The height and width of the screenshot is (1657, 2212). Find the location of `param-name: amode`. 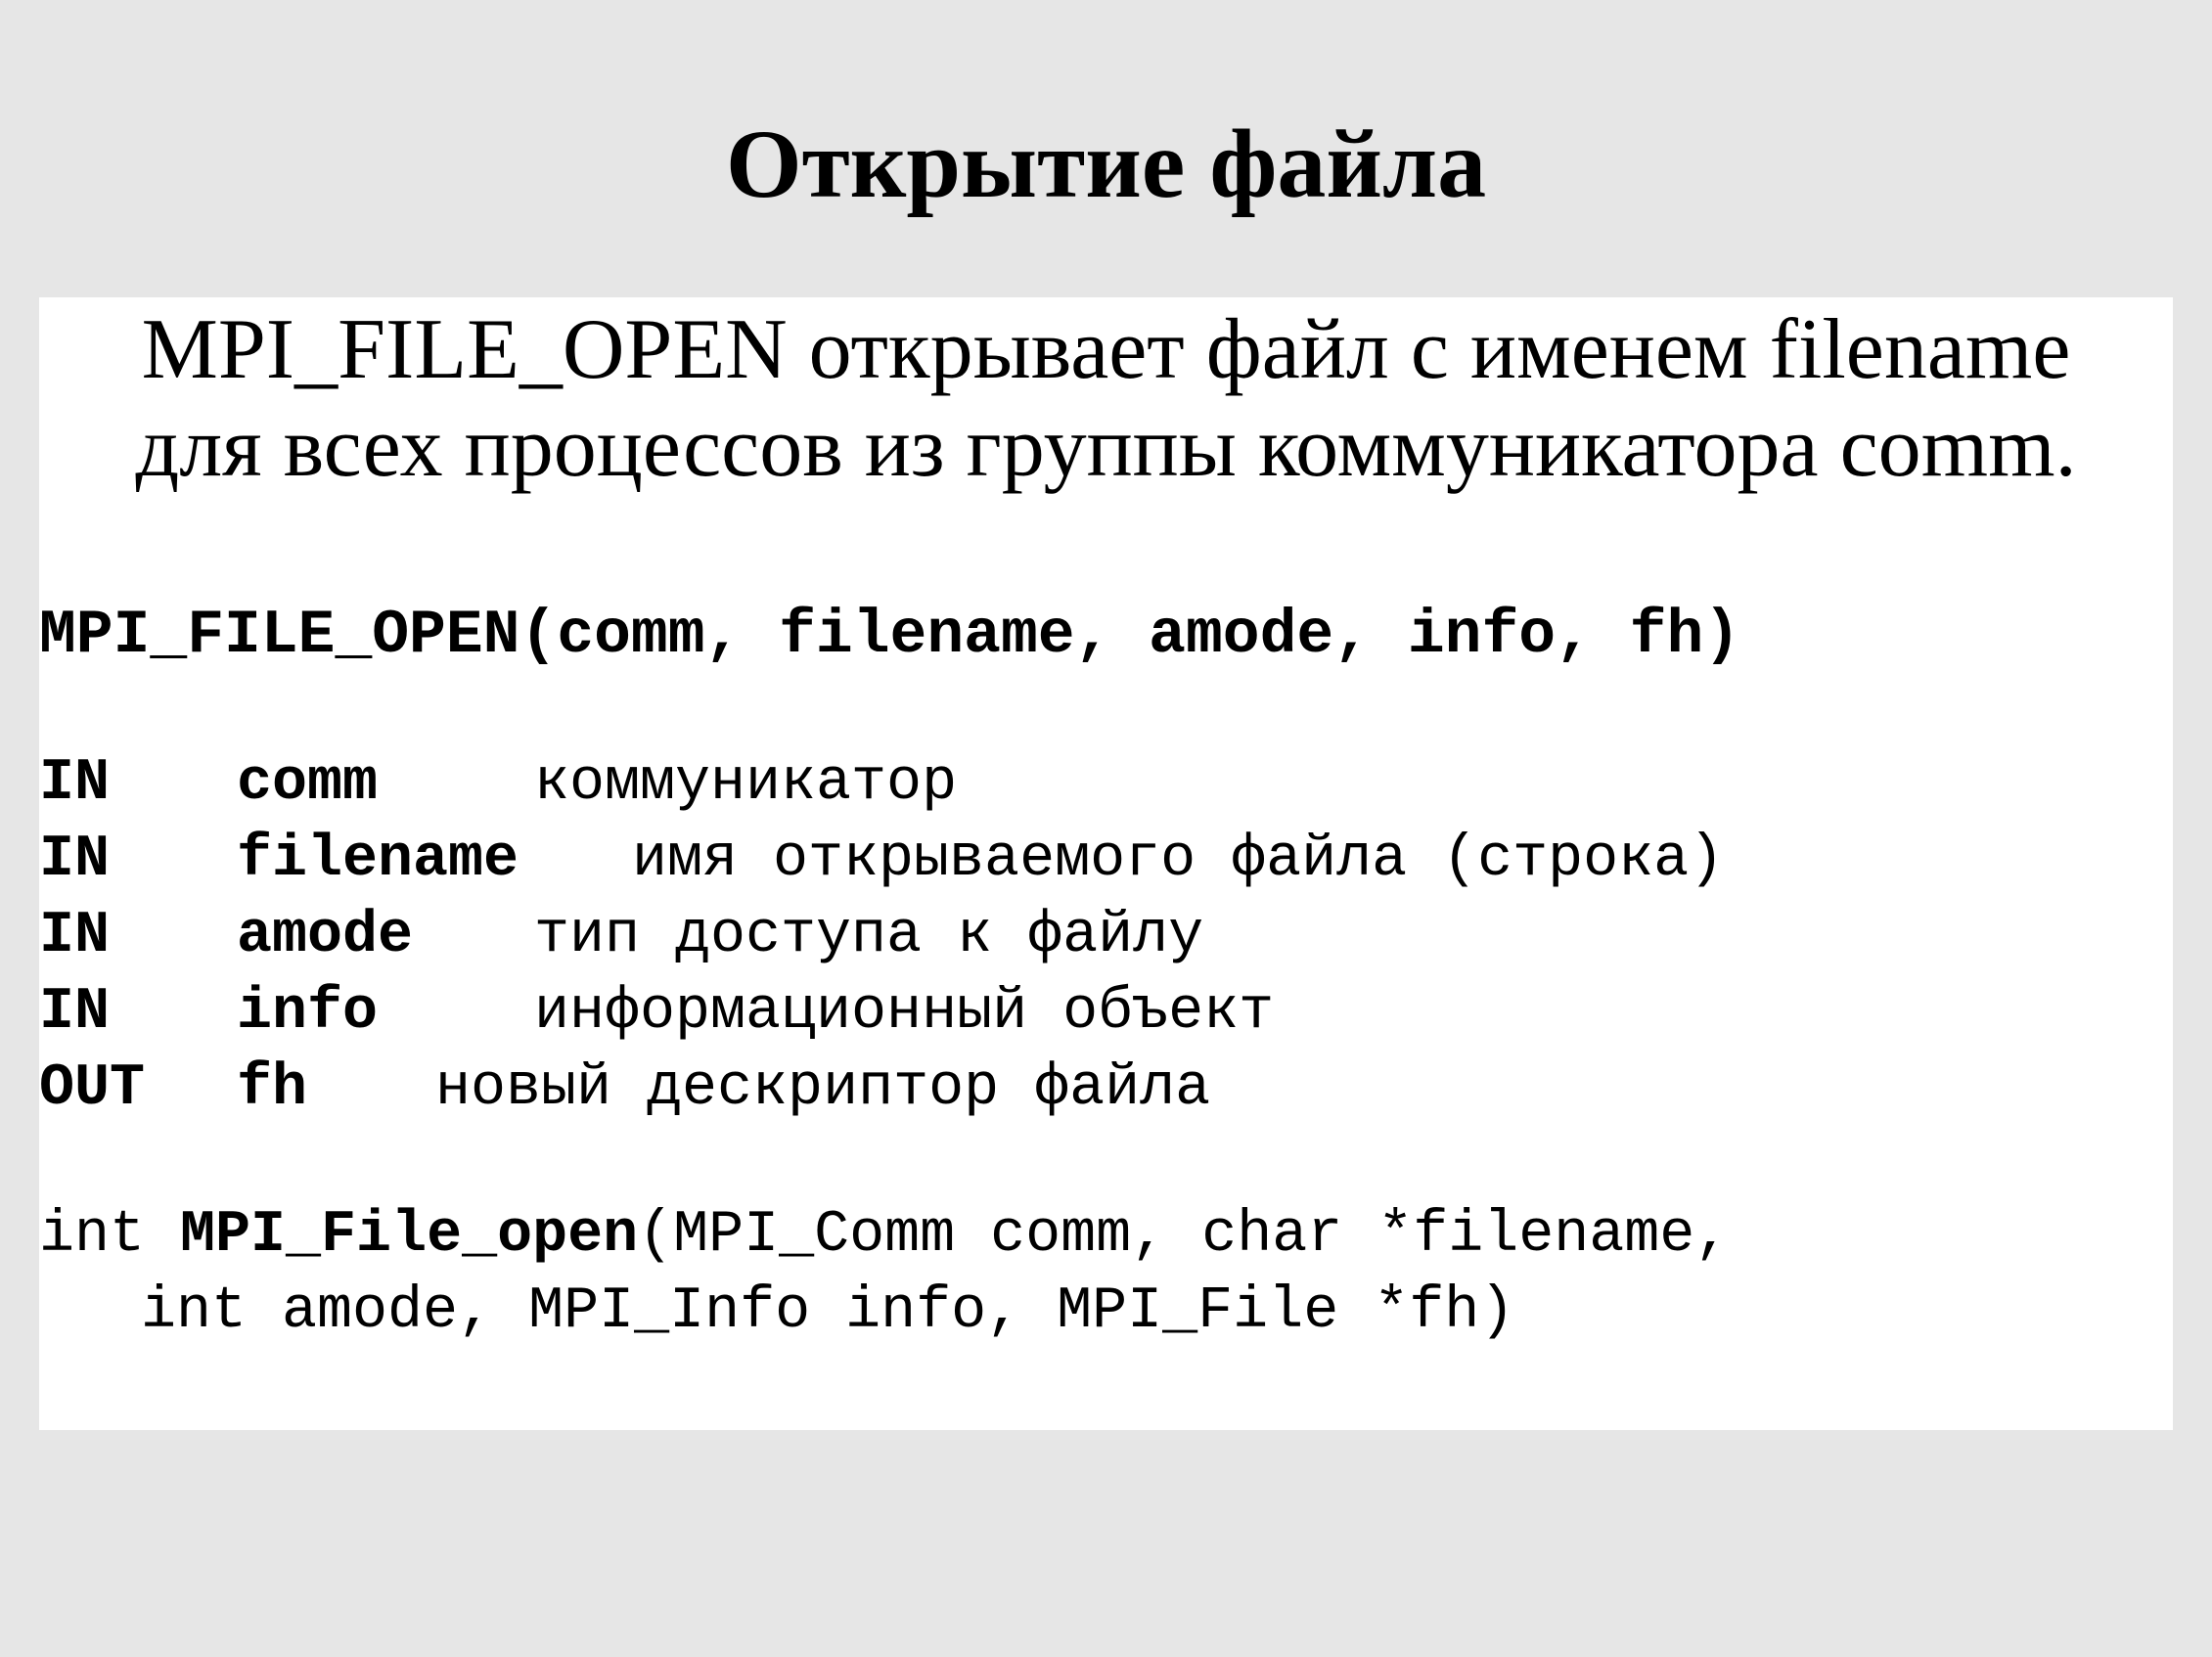

param-name: amode is located at coordinates (325, 936).